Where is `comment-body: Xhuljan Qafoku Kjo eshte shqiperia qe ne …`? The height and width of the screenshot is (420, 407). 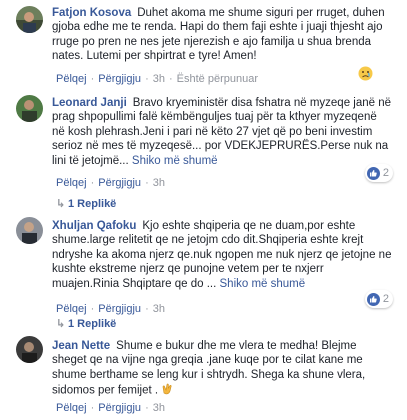
comment-body: Xhuljan Qafoku Kjo eshte shqiperia qe ne … is located at coordinates (222, 255).